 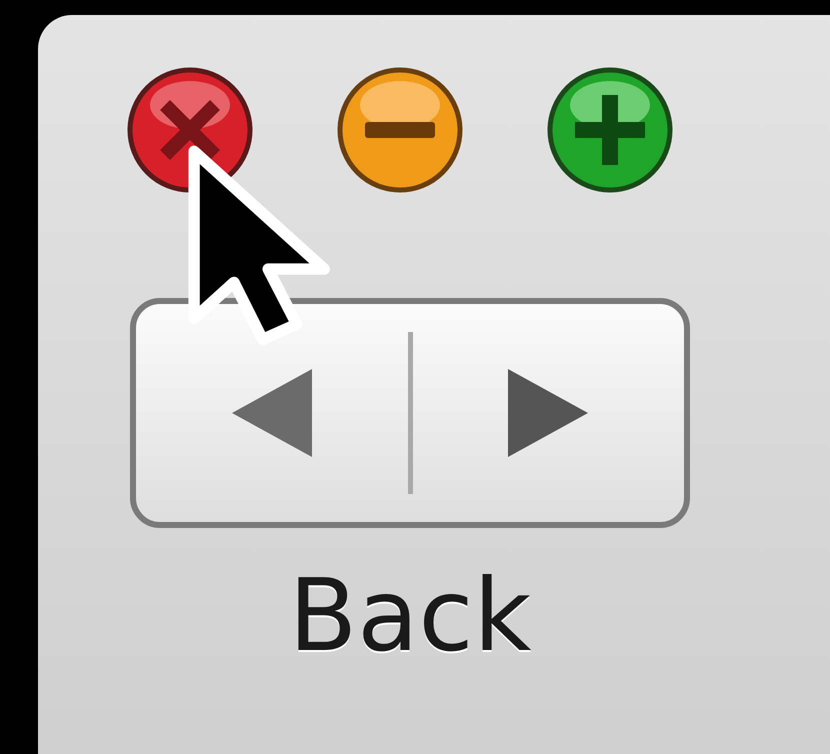 I want to click on toolbar-label: Back, so click(x=410, y=616).